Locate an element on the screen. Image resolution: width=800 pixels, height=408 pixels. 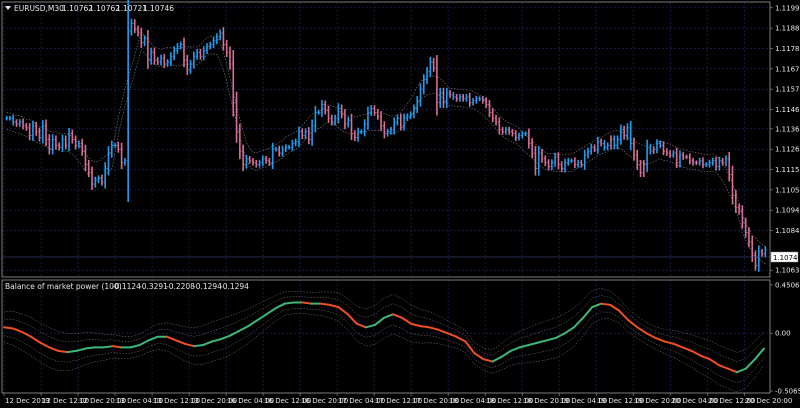
indicator-tick-label: -0.5065 is located at coordinates (787, 392).